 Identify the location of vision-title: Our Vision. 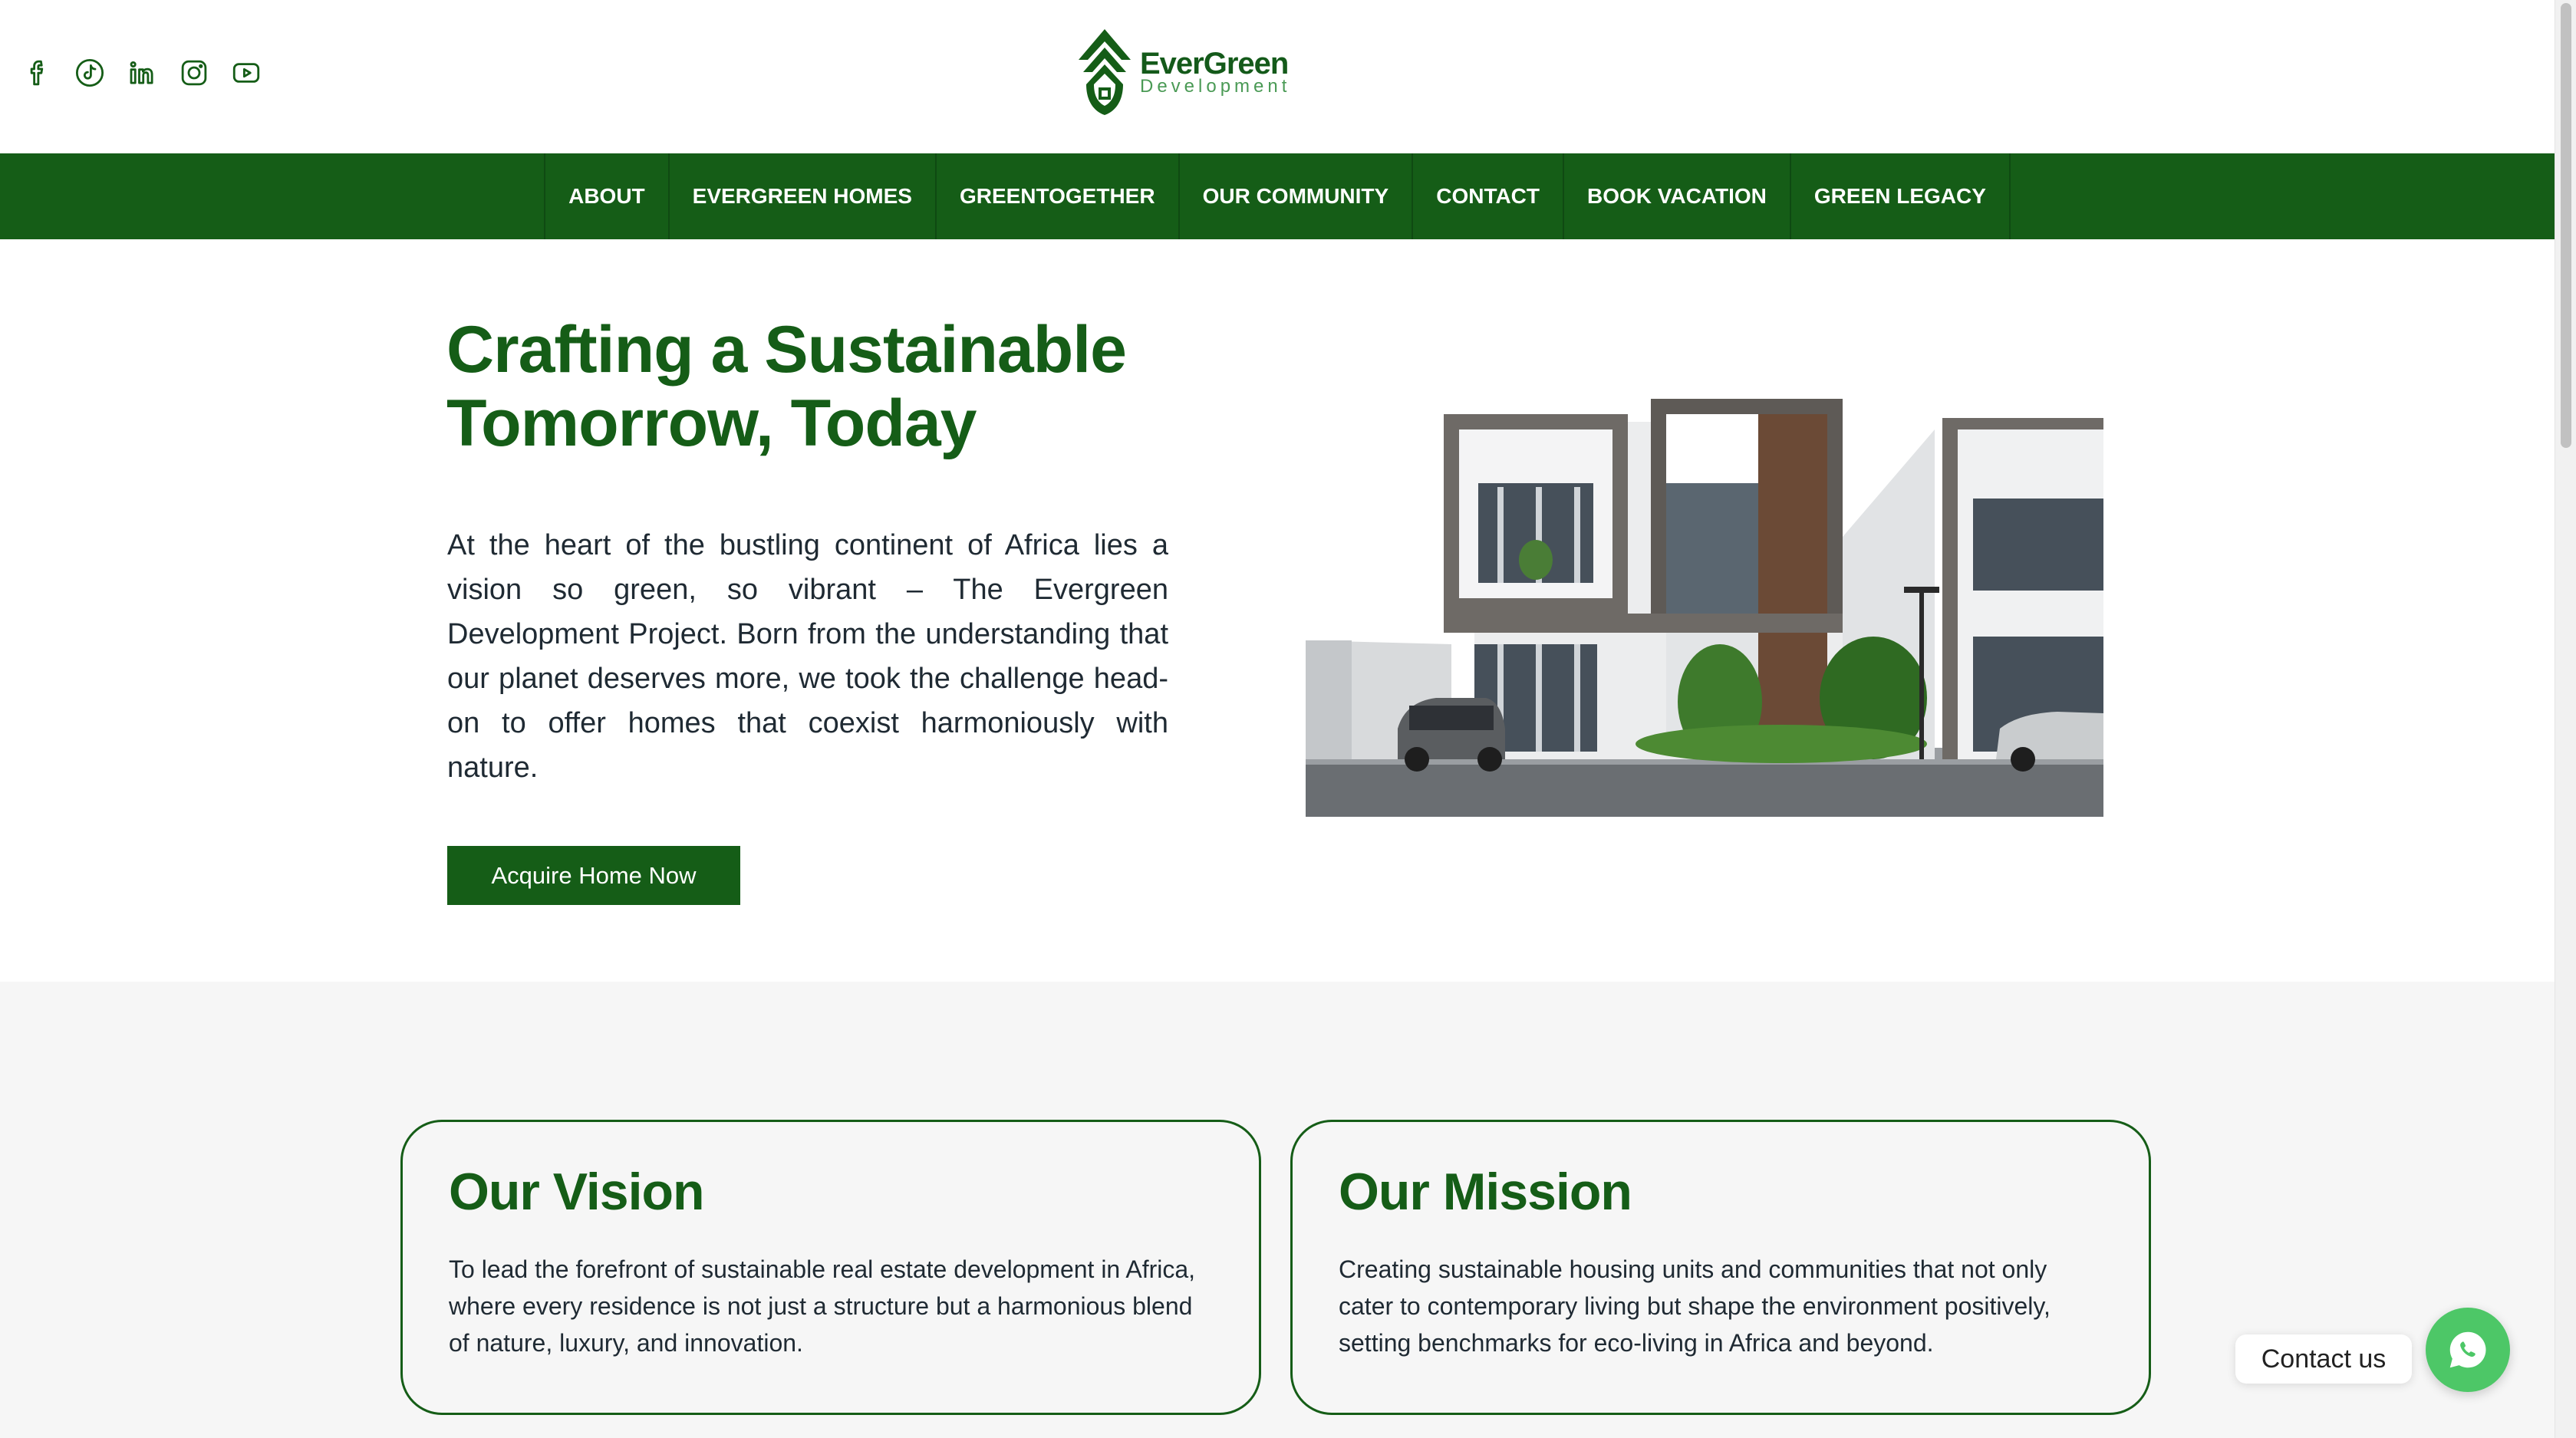
(577, 1192).